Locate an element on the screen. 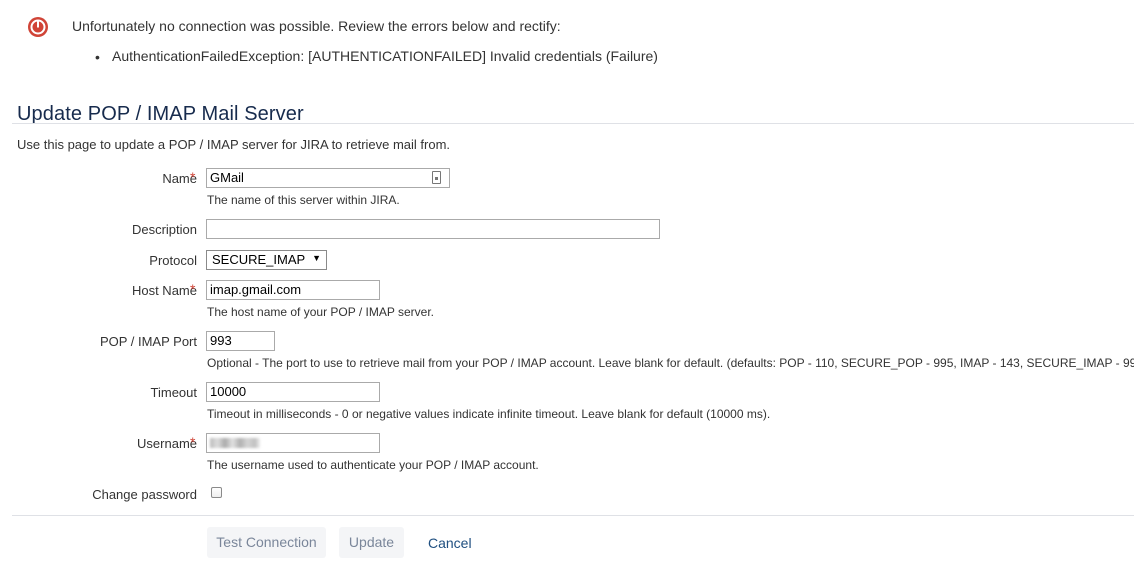  protocol-label: Protocol is located at coordinates (173, 260).